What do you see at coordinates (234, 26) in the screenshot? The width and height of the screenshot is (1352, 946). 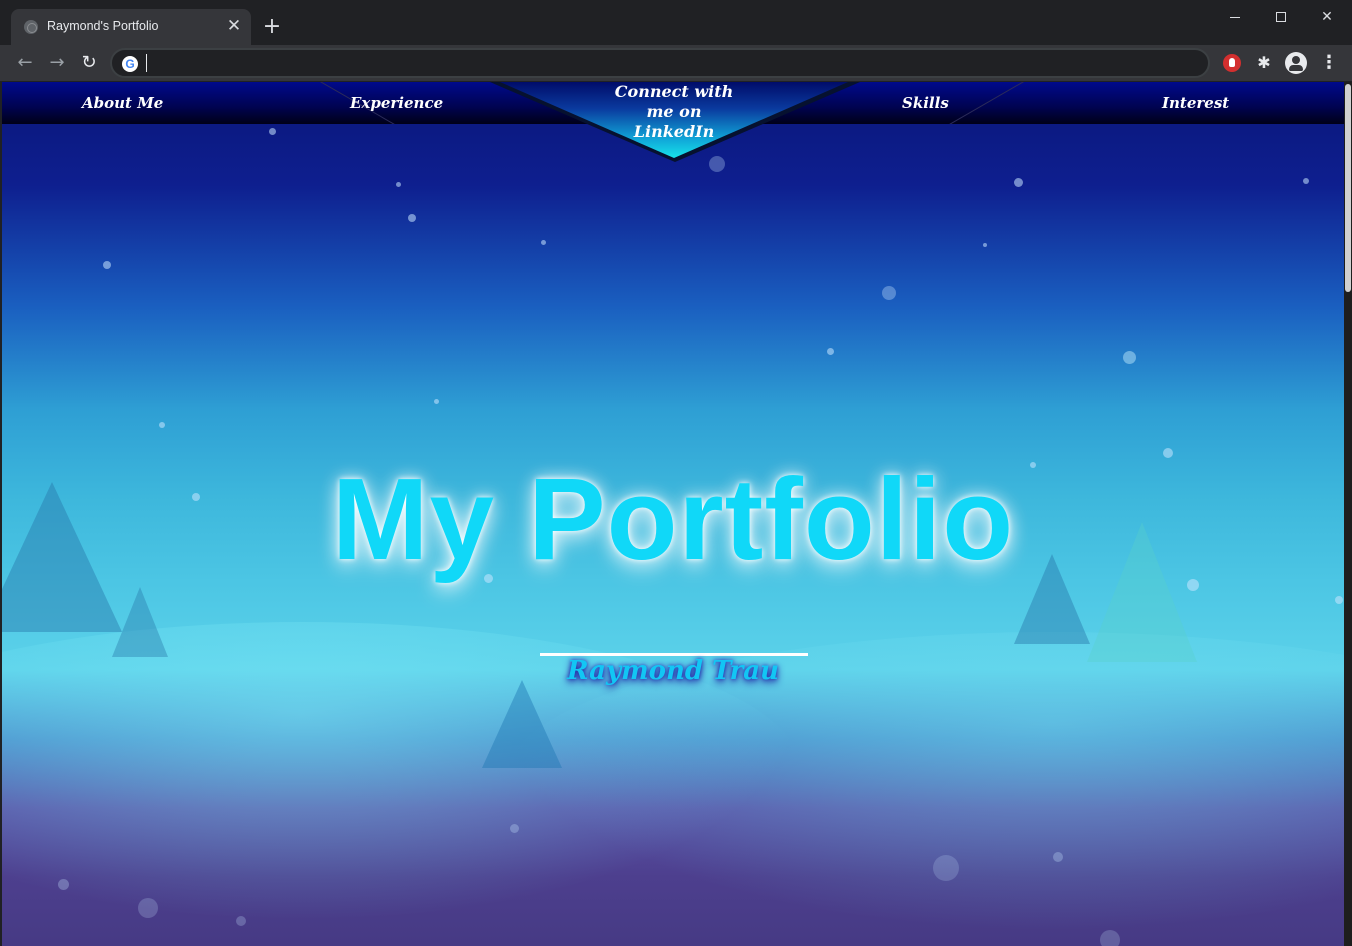 I see `tab-close-button: ✕` at bounding box center [234, 26].